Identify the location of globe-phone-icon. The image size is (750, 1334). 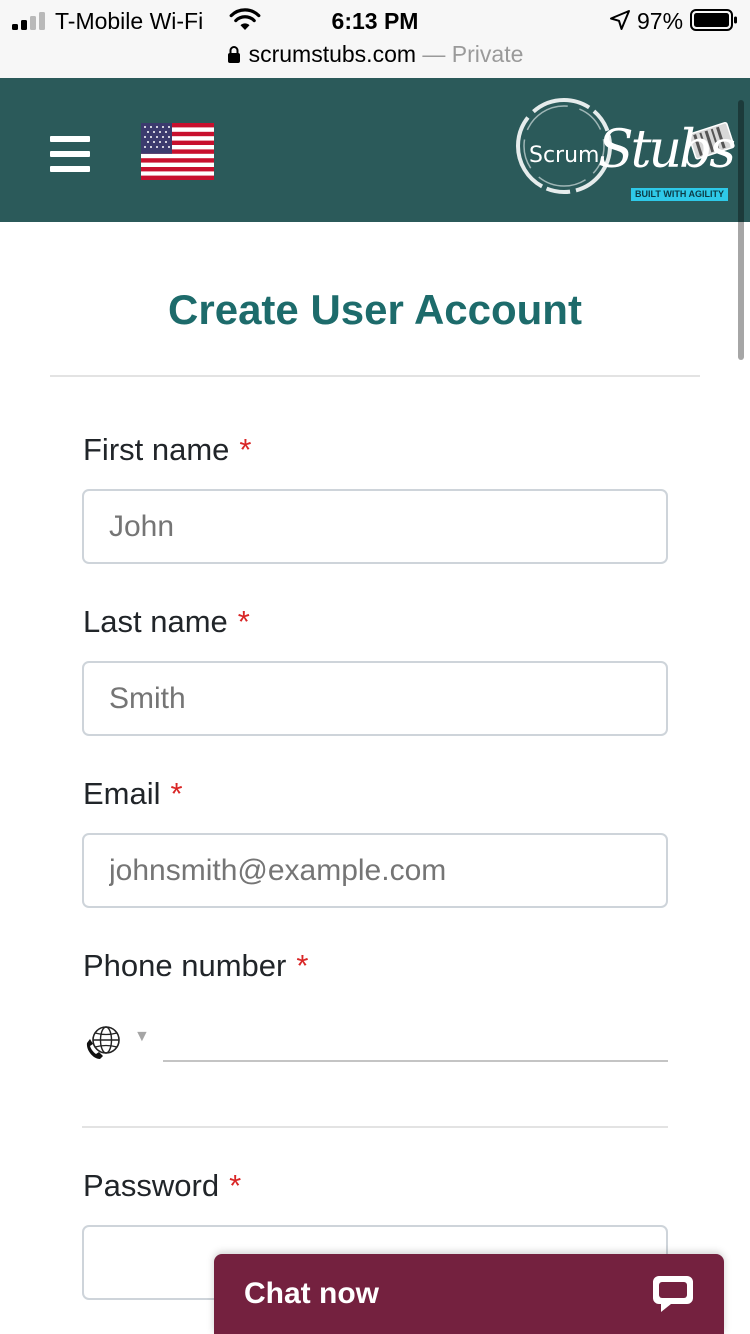
(103, 1043).